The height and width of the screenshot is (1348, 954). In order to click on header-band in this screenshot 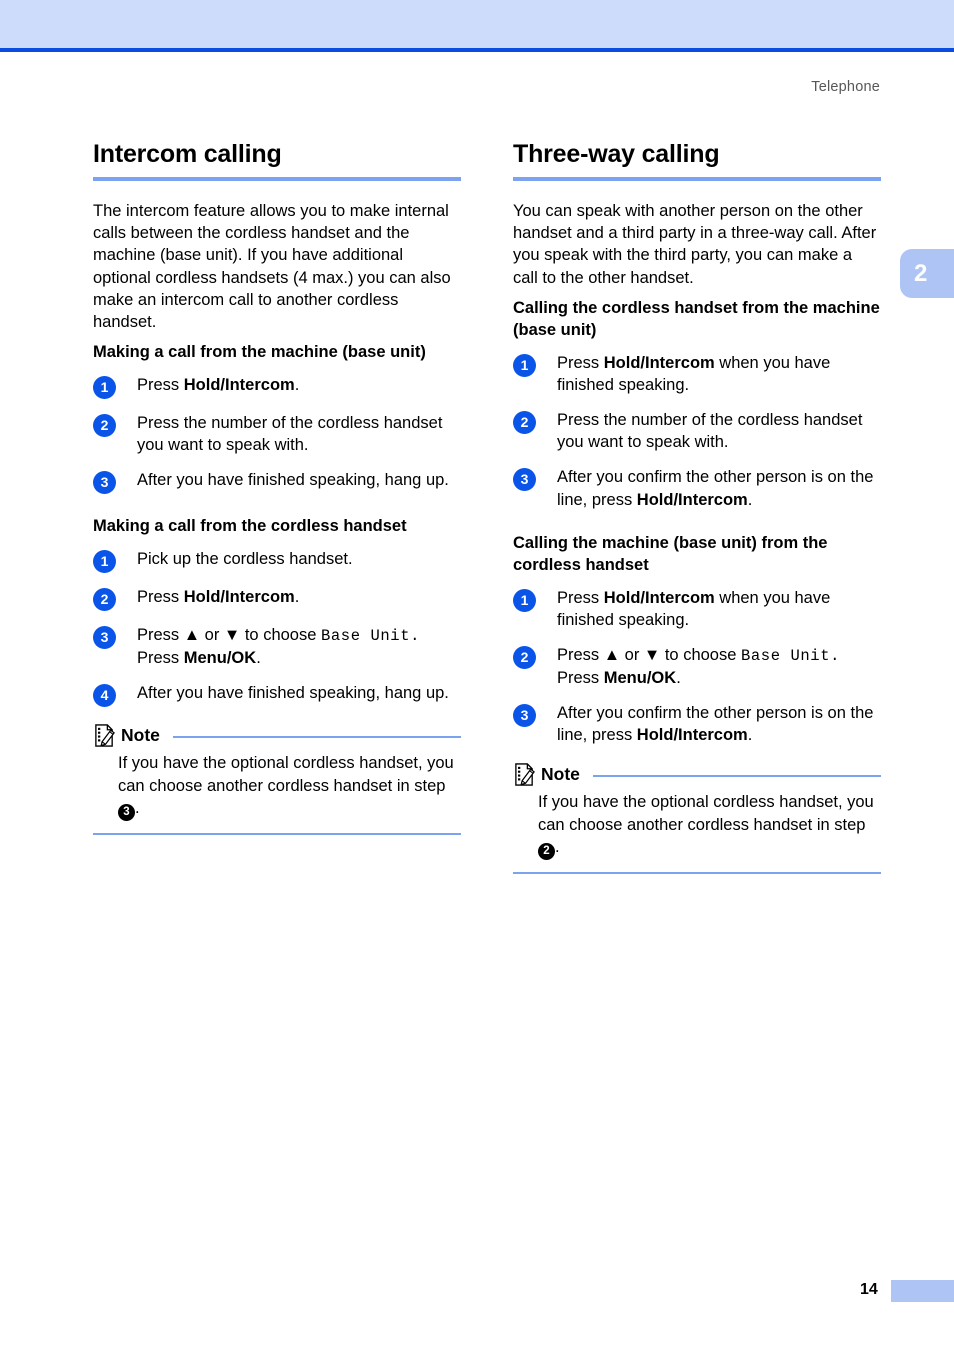, I will do `click(477, 24)`.